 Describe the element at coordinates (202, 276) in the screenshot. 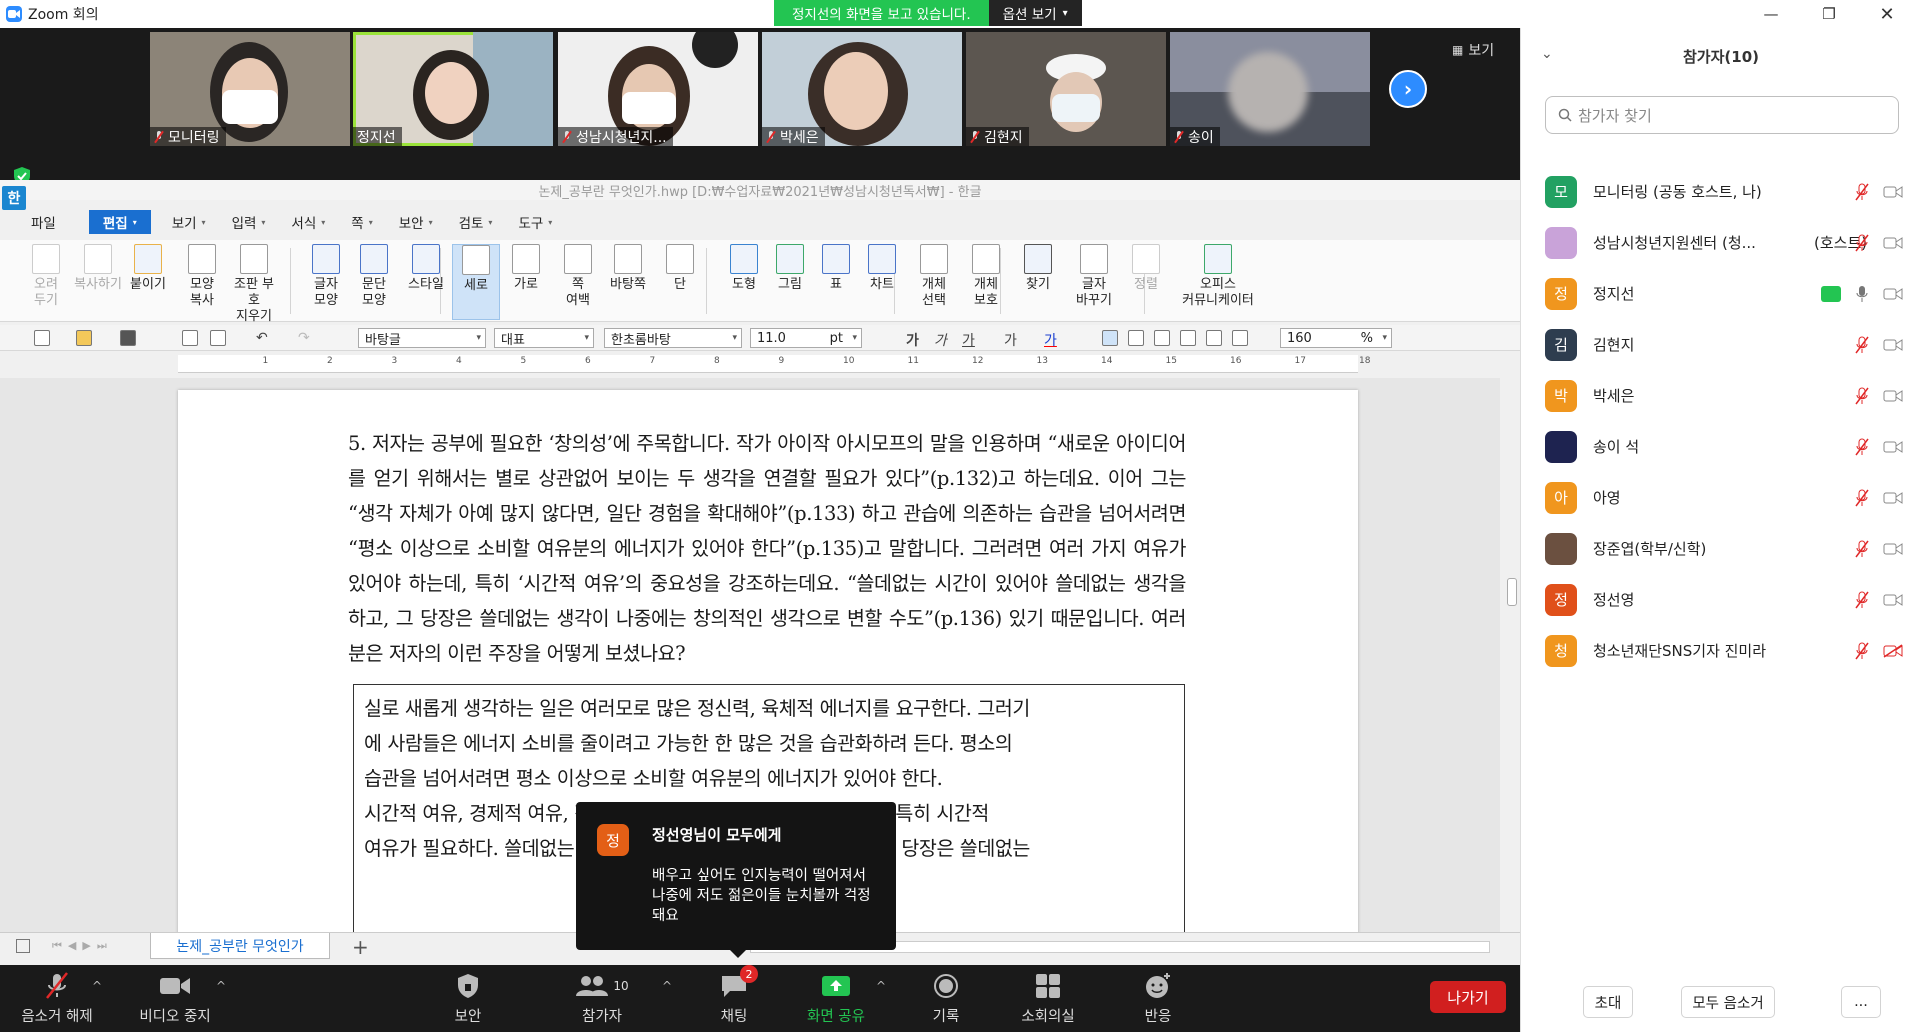

I see `ribbon-format-painter-button: 모양 복사` at that location.